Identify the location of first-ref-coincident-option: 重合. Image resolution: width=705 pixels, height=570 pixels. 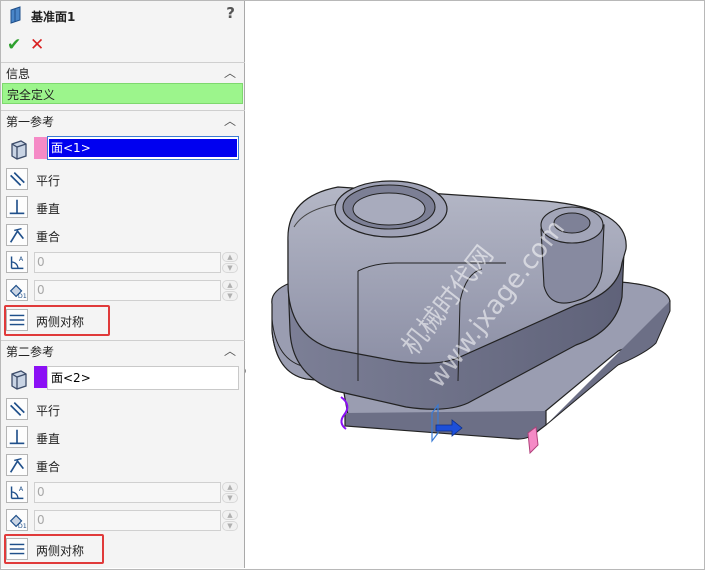
(106, 236).